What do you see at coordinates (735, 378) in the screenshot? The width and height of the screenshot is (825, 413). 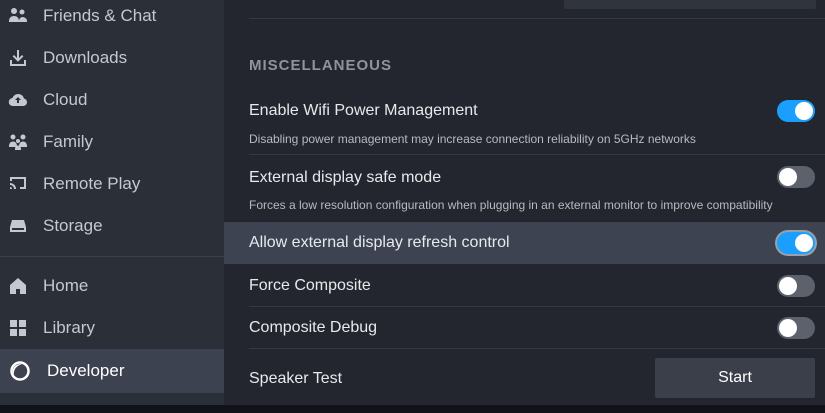 I see `speaker-test-start-button: Start` at bounding box center [735, 378].